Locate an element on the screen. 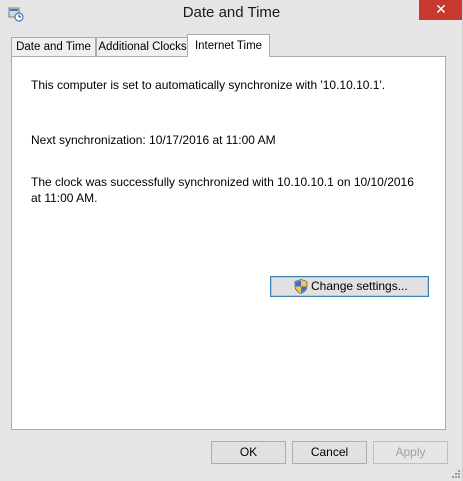 This screenshot has width=463, height=481. apply-button: Apply is located at coordinates (410, 452).